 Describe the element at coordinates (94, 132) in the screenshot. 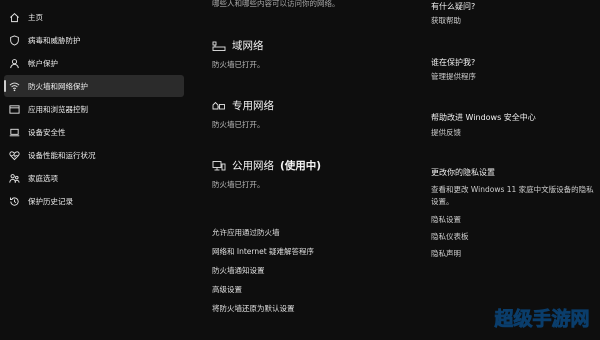

I see `sidebar-item-device-security: 设备安全性` at that location.